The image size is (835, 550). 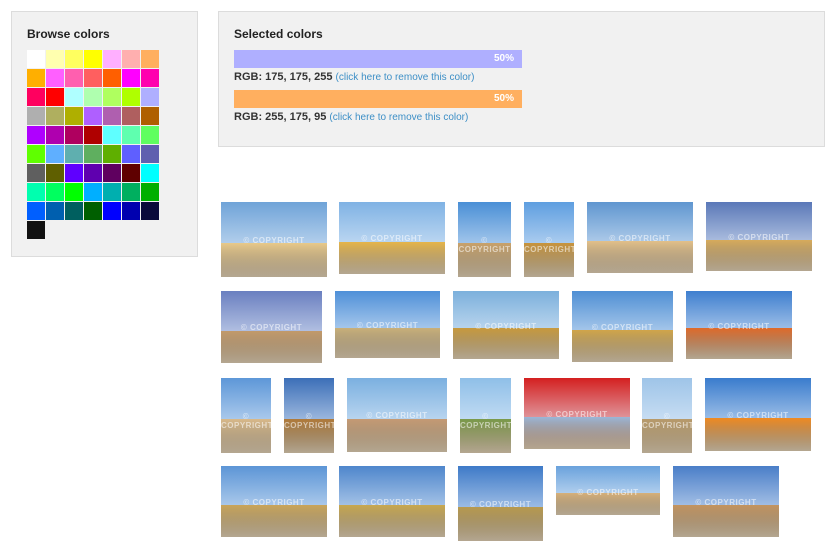 I want to click on piggy-bank-photo: © COPYRIGHT, so click(x=758, y=414).